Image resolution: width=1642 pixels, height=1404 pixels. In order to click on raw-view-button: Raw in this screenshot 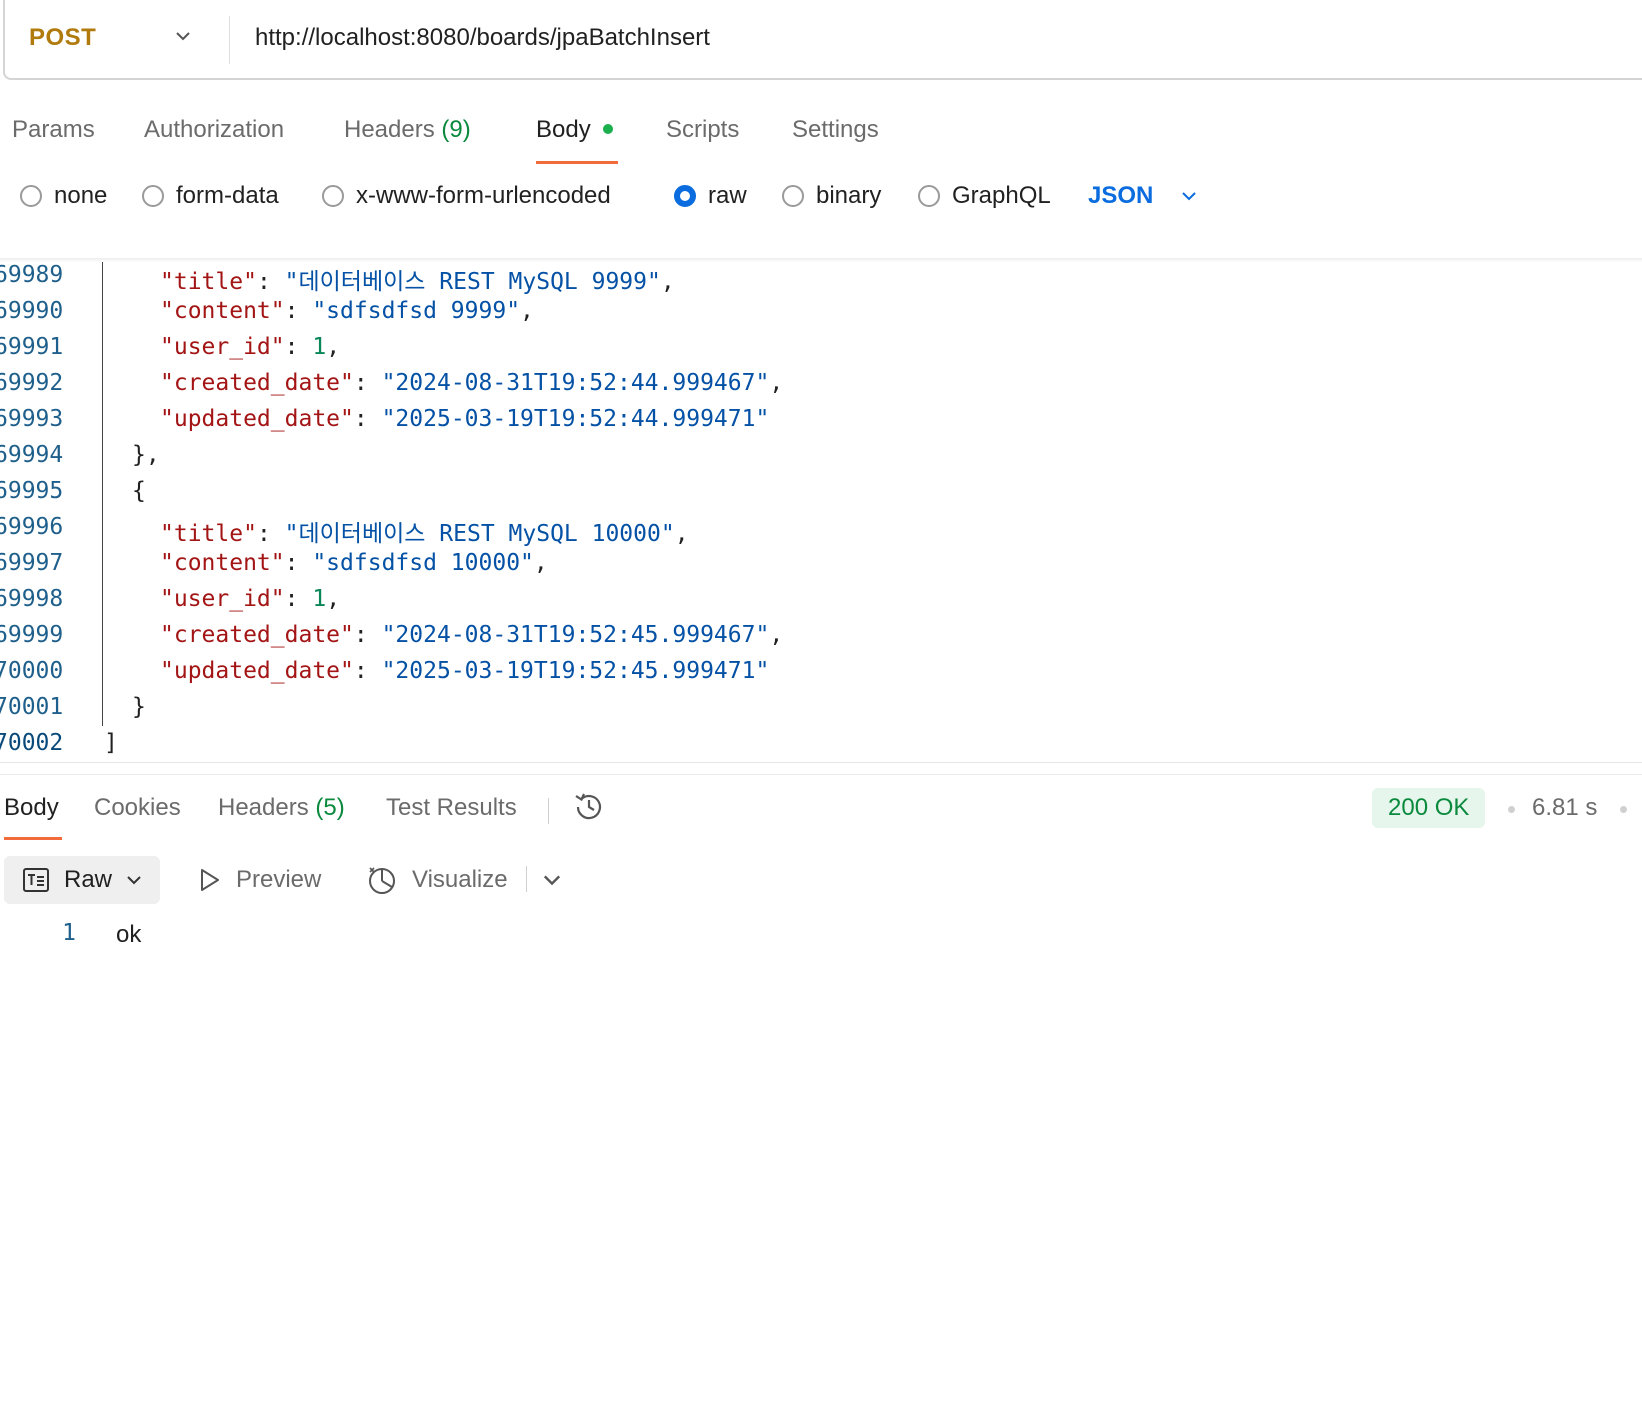, I will do `click(82, 880)`.